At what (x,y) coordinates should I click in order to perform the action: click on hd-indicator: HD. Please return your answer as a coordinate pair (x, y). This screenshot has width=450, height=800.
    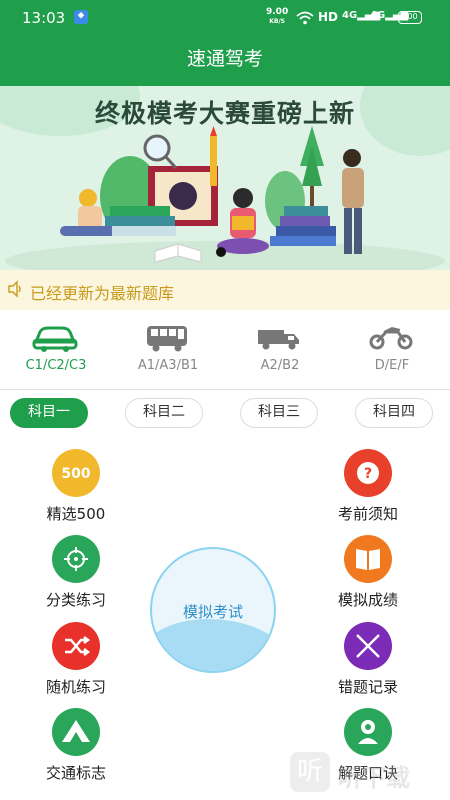
    Looking at the image, I should click on (328, 17).